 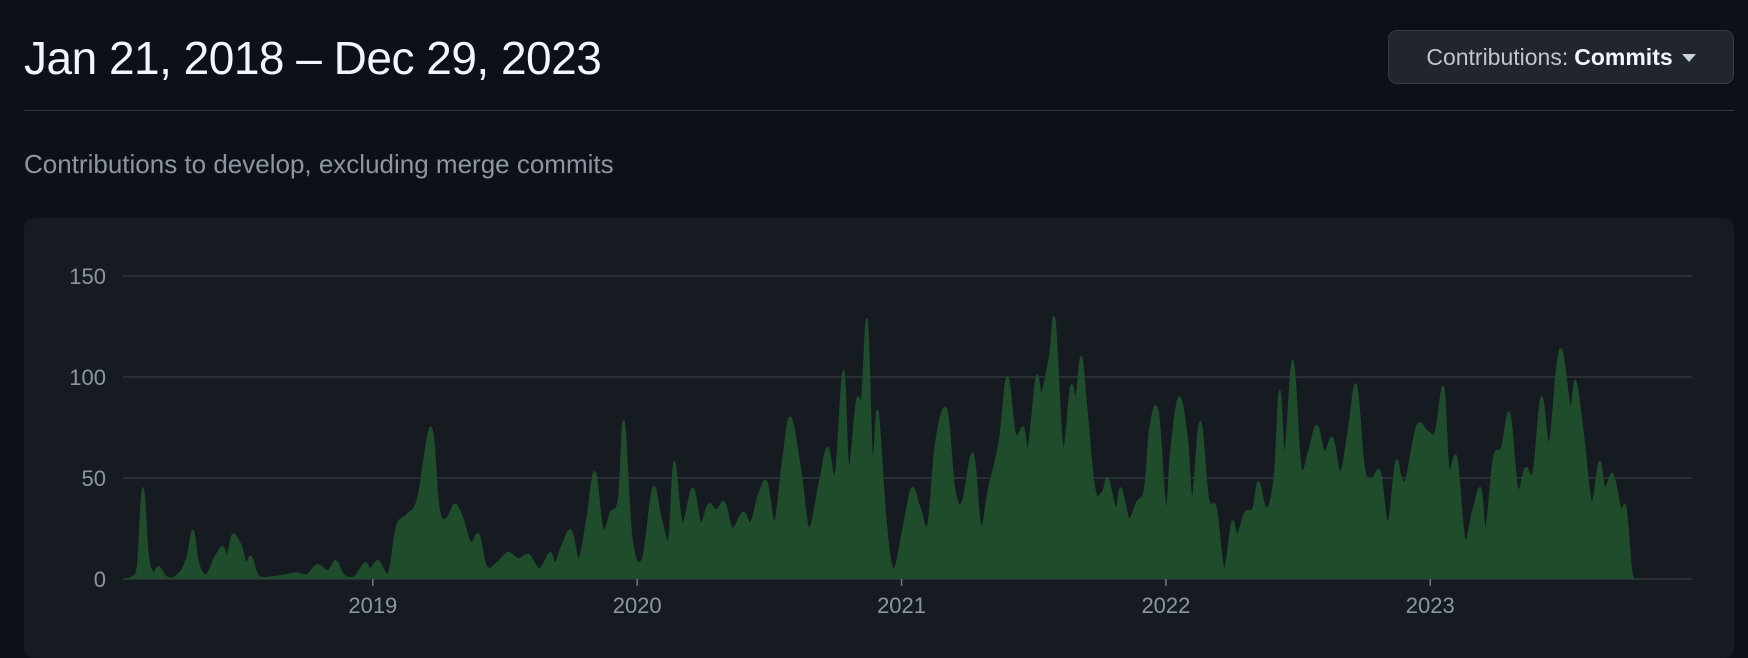 What do you see at coordinates (313, 58) in the screenshot?
I see `date-range-title: Jan 21, 2018 – Dec 29, 2023` at bounding box center [313, 58].